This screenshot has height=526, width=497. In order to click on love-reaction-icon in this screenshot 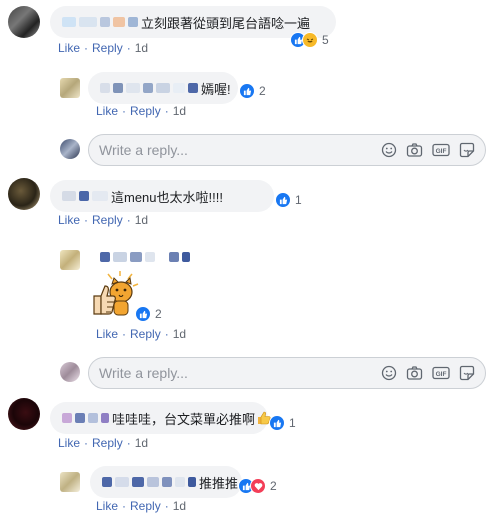, I will do `click(258, 486)`.